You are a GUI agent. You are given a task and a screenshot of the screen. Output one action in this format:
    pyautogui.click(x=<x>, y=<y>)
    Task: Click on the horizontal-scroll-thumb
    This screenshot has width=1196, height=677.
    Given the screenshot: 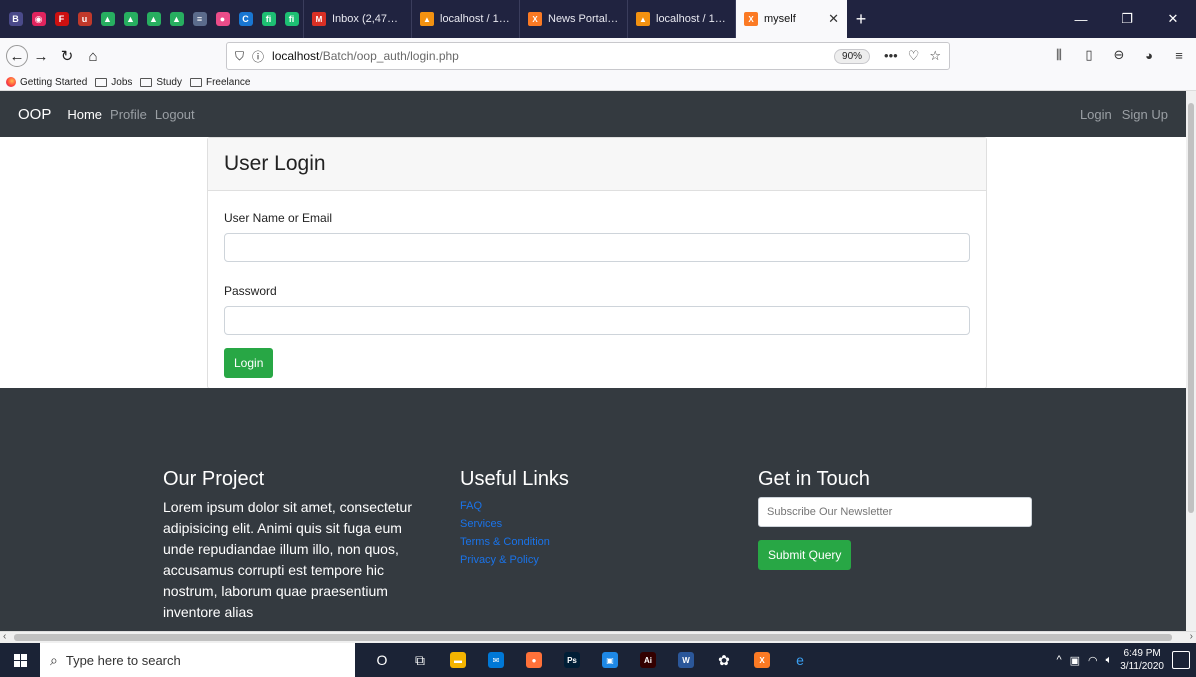 What is the action you would take?
    pyautogui.click(x=593, y=637)
    